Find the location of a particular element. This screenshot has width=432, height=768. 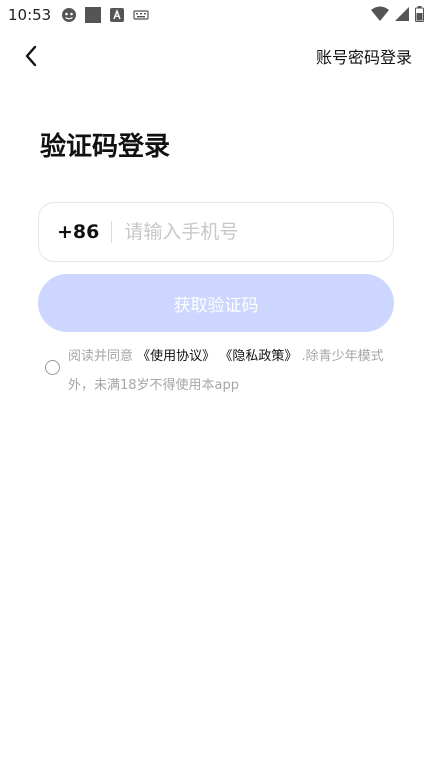

agreement-prefix: 阅读并同意 is located at coordinates (101, 356).